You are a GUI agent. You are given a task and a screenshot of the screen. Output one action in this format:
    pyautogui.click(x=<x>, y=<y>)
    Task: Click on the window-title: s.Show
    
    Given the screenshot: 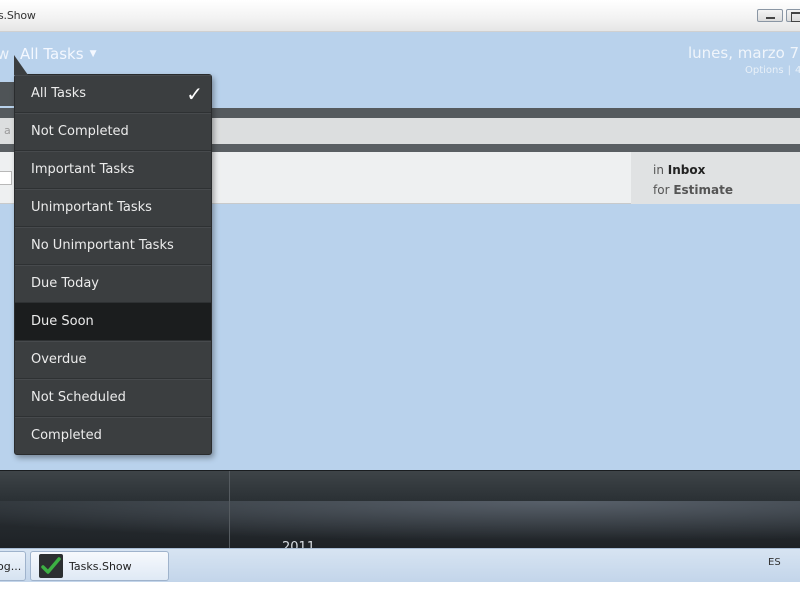 What is the action you would take?
    pyautogui.click(x=18, y=15)
    